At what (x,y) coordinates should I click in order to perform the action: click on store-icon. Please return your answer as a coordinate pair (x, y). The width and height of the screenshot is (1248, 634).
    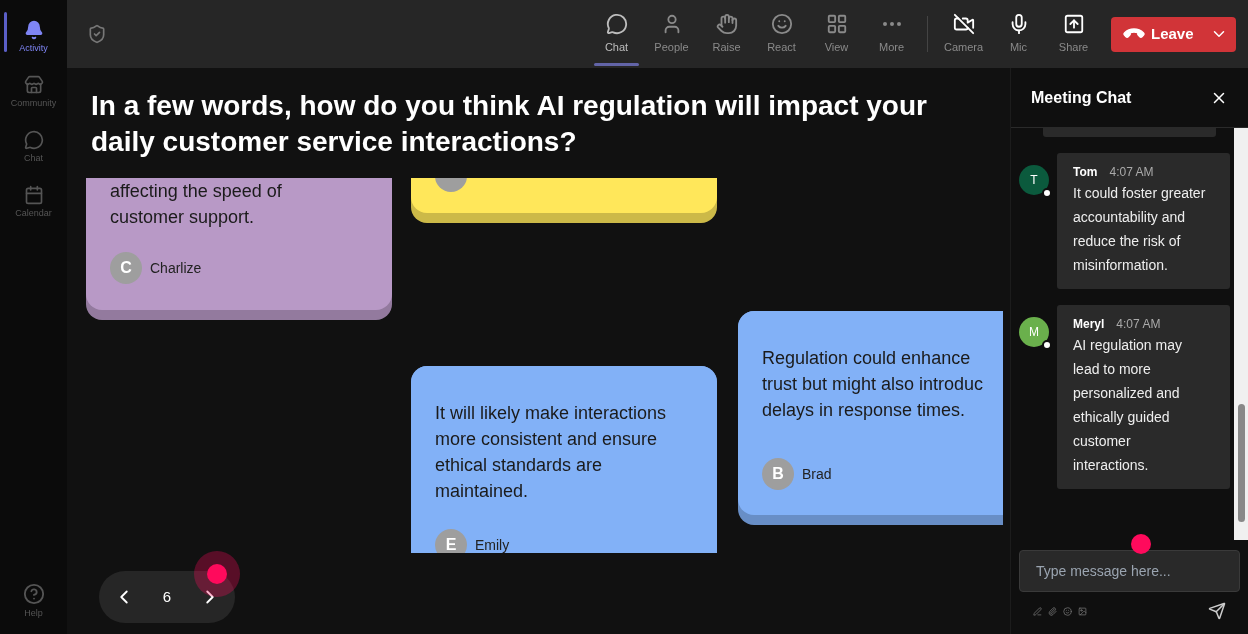
    Looking at the image, I should click on (33, 84).